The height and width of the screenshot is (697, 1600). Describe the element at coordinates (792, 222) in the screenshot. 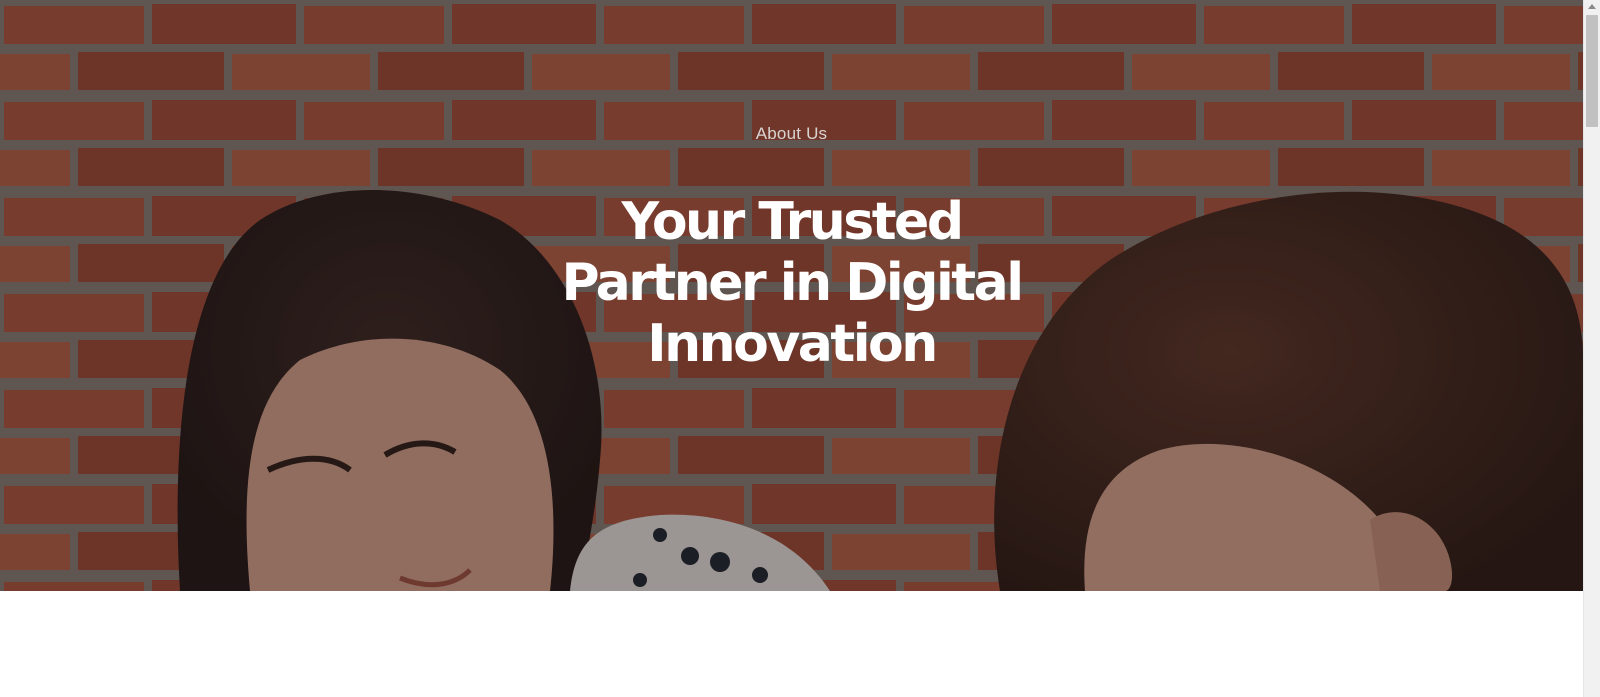

I see `headline-line-1: Your Trusted` at that location.